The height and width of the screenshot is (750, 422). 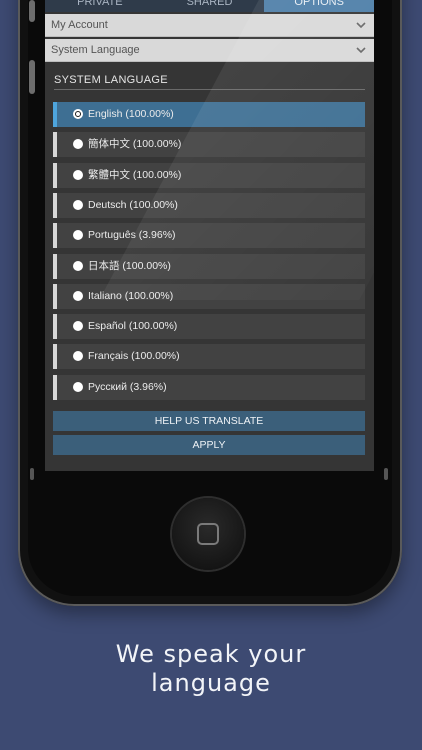 What do you see at coordinates (209, 144) in the screenshot?
I see `language-option-simplified-chinese: 簡体中文 (100.00%)` at bounding box center [209, 144].